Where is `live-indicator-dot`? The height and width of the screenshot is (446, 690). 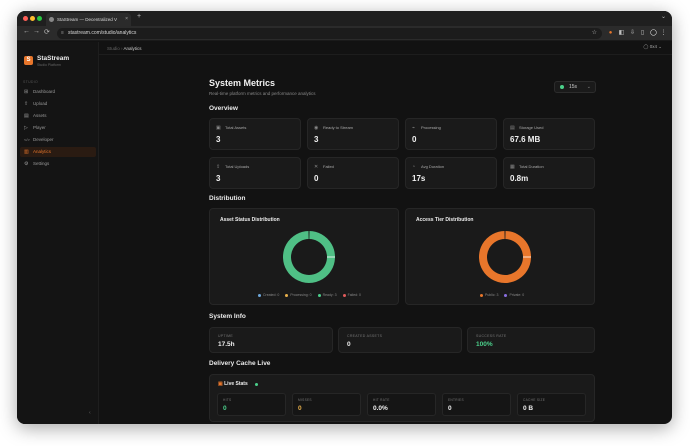 live-indicator-dot is located at coordinates (256, 384).